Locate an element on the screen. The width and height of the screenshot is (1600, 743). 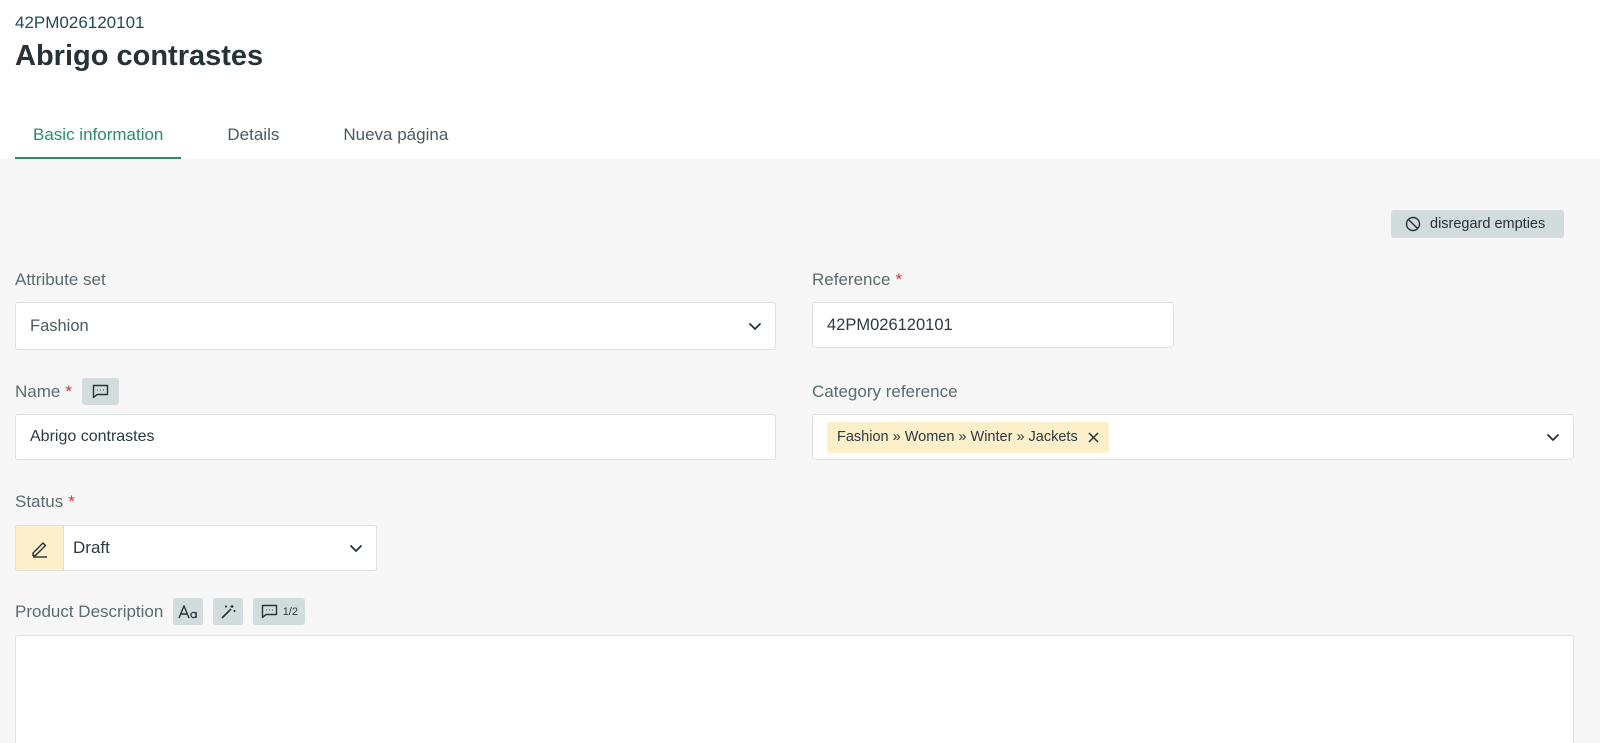
text-format-button is located at coordinates (188, 611).